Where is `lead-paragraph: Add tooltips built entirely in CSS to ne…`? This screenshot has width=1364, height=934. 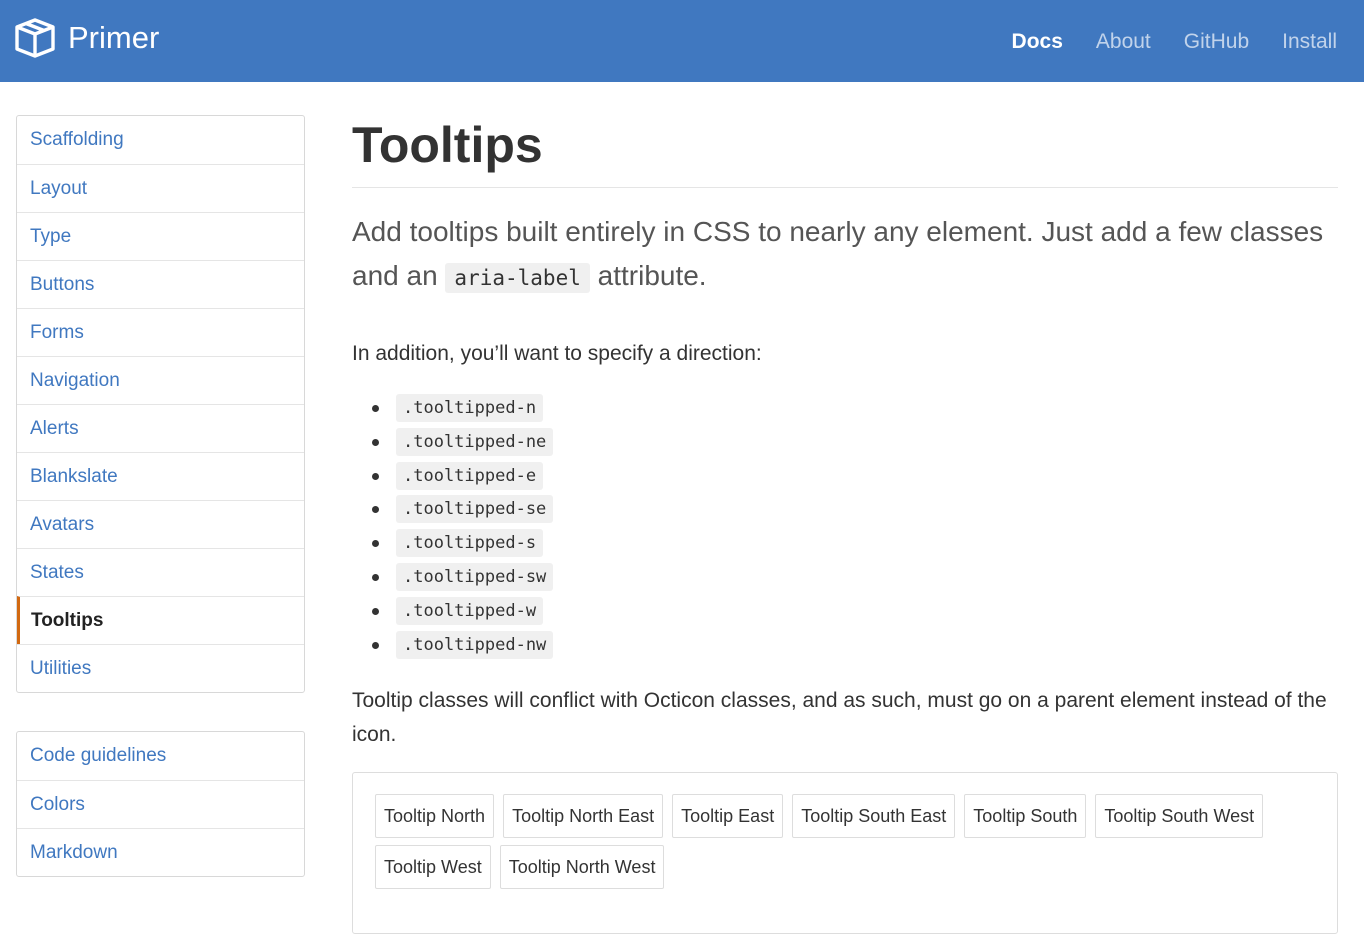 lead-paragraph: Add tooltips built entirely in CSS to ne… is located at coordinates (842, 255).